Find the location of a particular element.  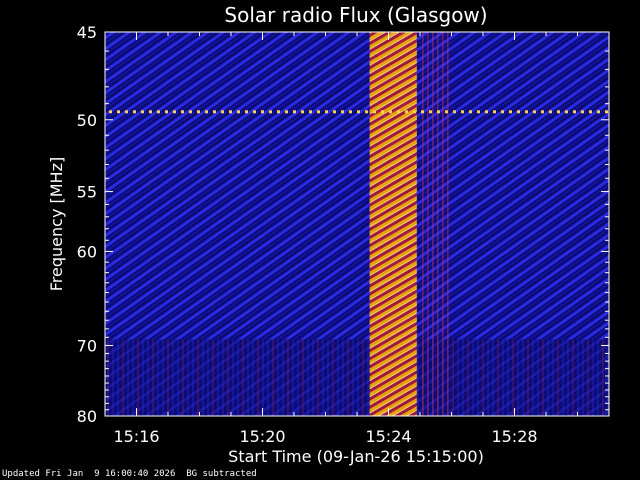

interference-layer is located at coordinates (358, 112).